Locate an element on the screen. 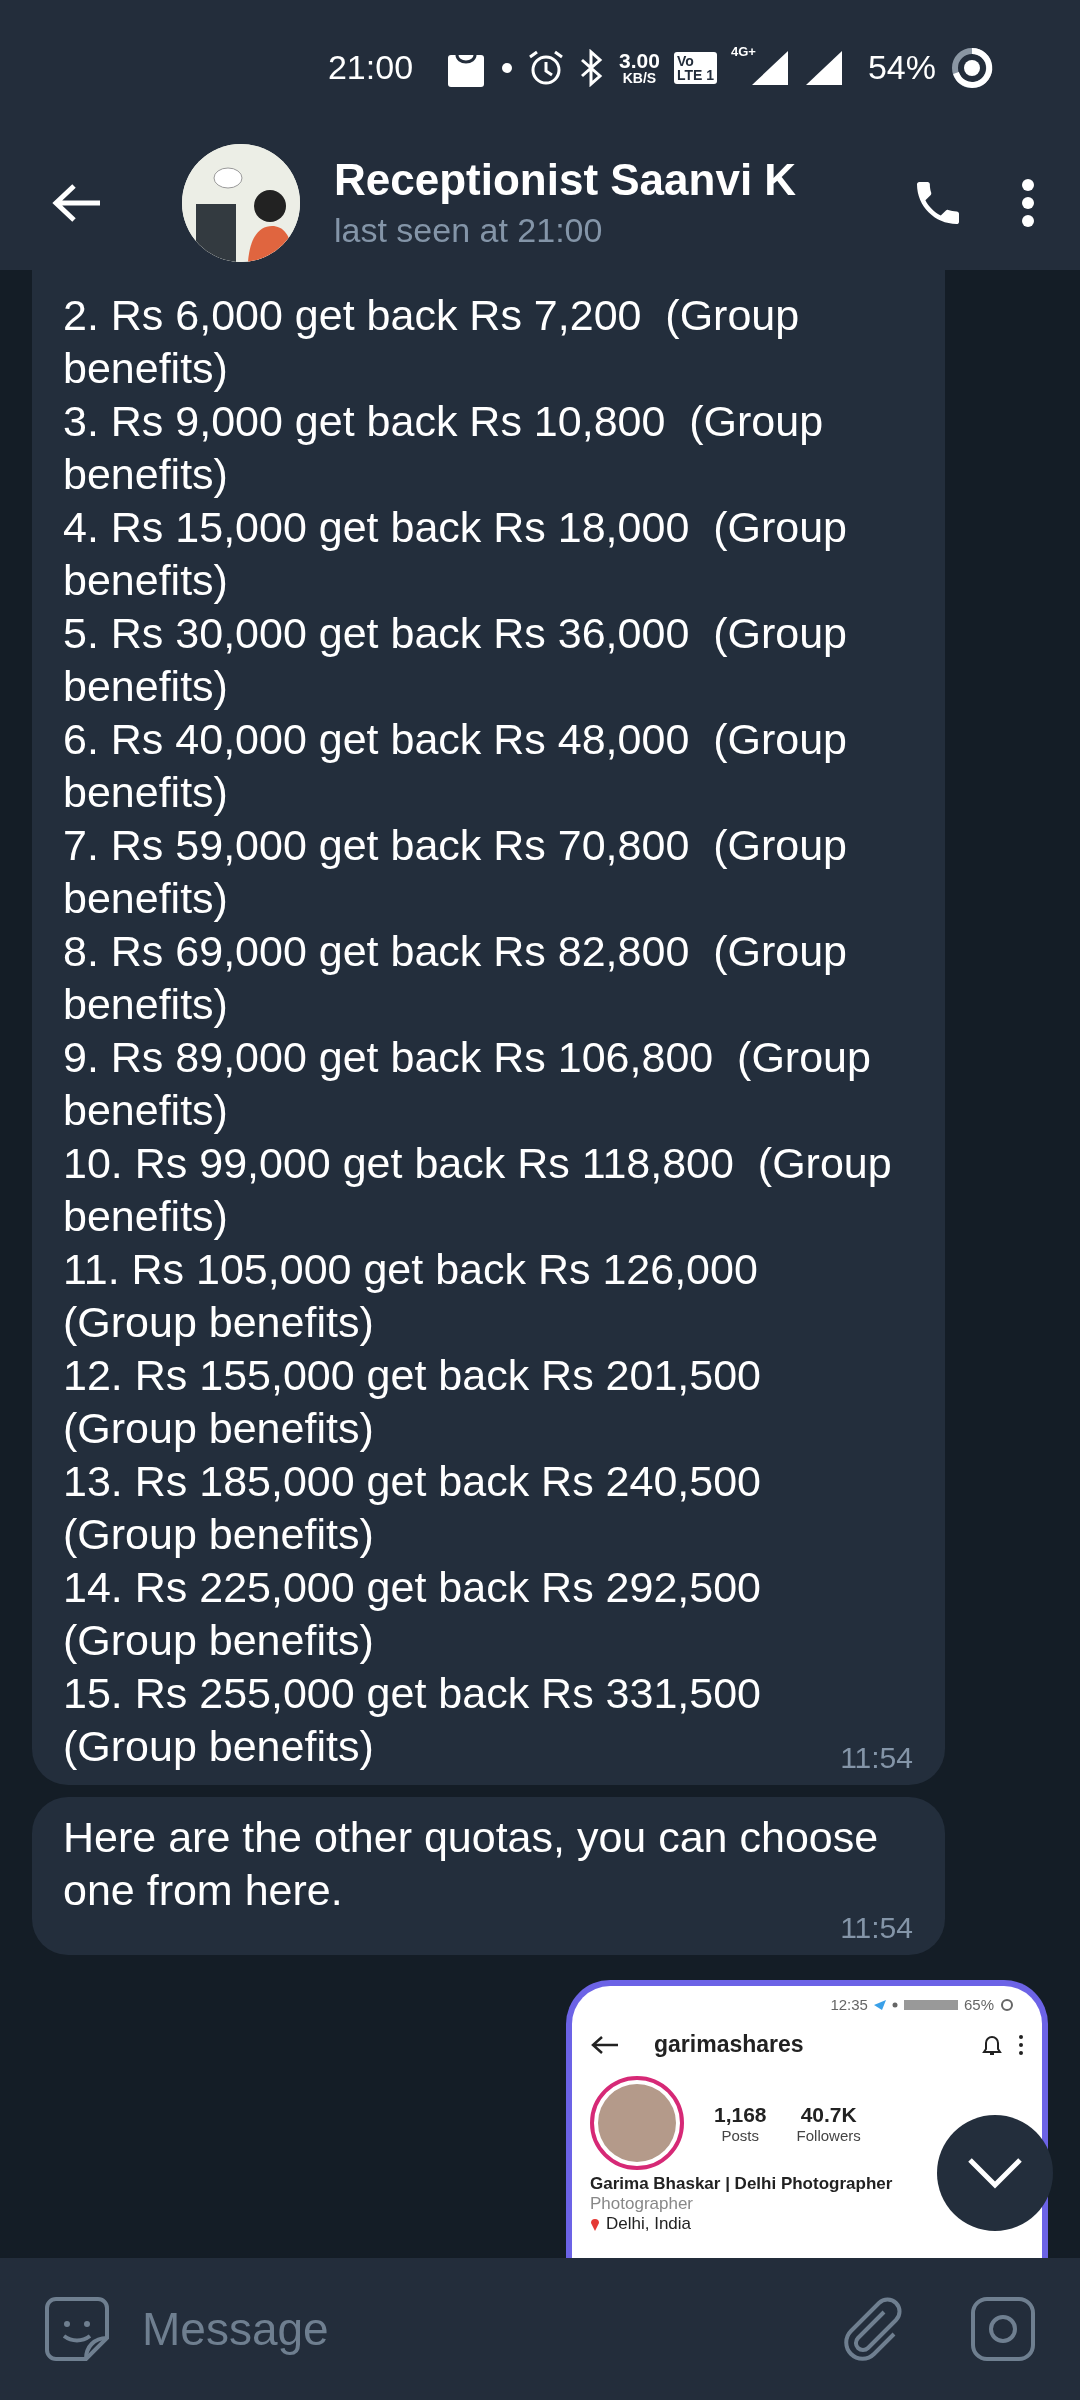 The image size is (1080, 2400). status-time: 12:35 is located at coordinates (849, 2004).